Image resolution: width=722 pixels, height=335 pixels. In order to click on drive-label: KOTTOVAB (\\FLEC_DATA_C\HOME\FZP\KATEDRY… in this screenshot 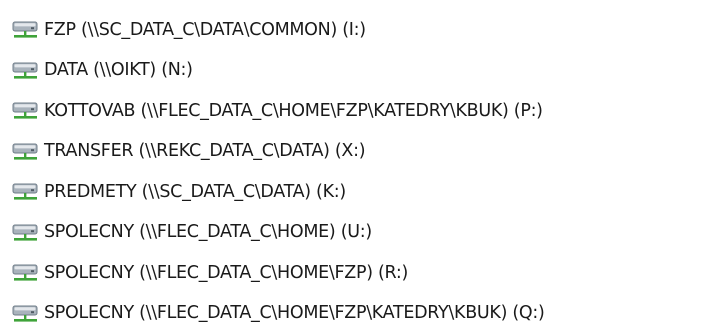, I will do `click(293, 110)`.